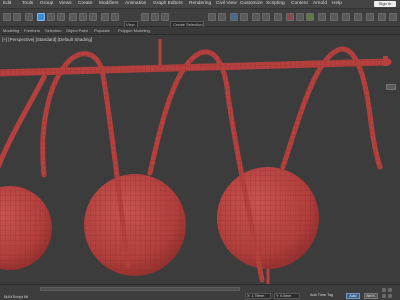  What do you see at coordinates (140, 289) in the screenshot?
I see `time-slider` at bounding box center [140, 289].